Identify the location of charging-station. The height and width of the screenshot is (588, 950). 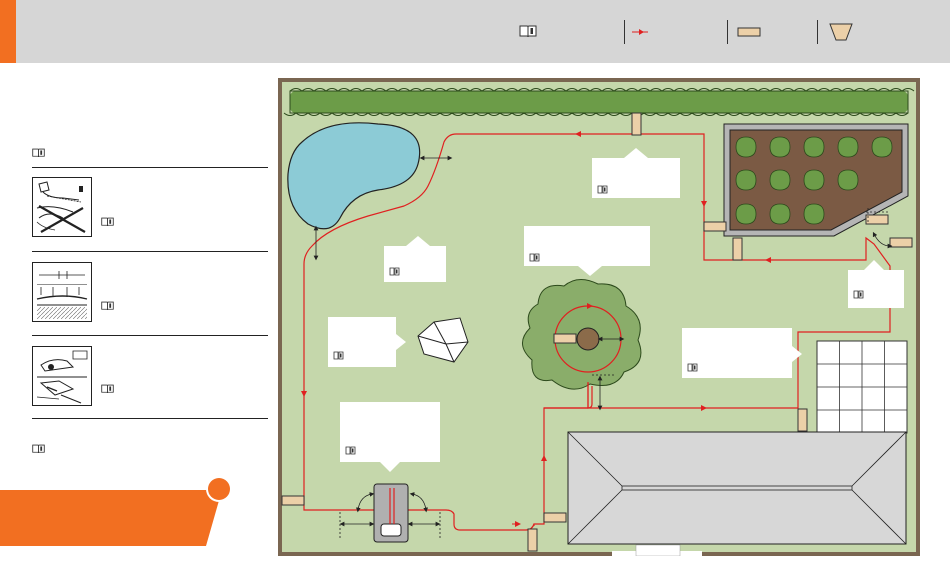
(391, 513).